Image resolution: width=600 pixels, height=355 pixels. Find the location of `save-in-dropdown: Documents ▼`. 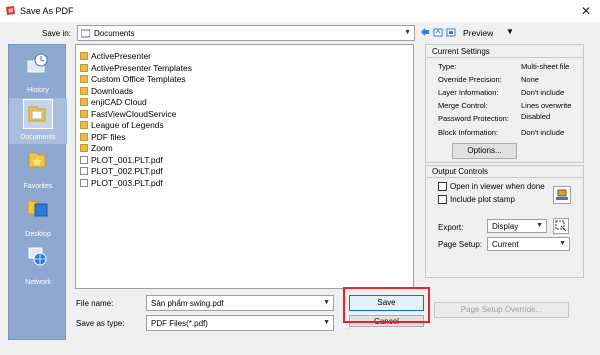

save-in-dropdown: Documents ▼ is located at coordinates (246, 33).